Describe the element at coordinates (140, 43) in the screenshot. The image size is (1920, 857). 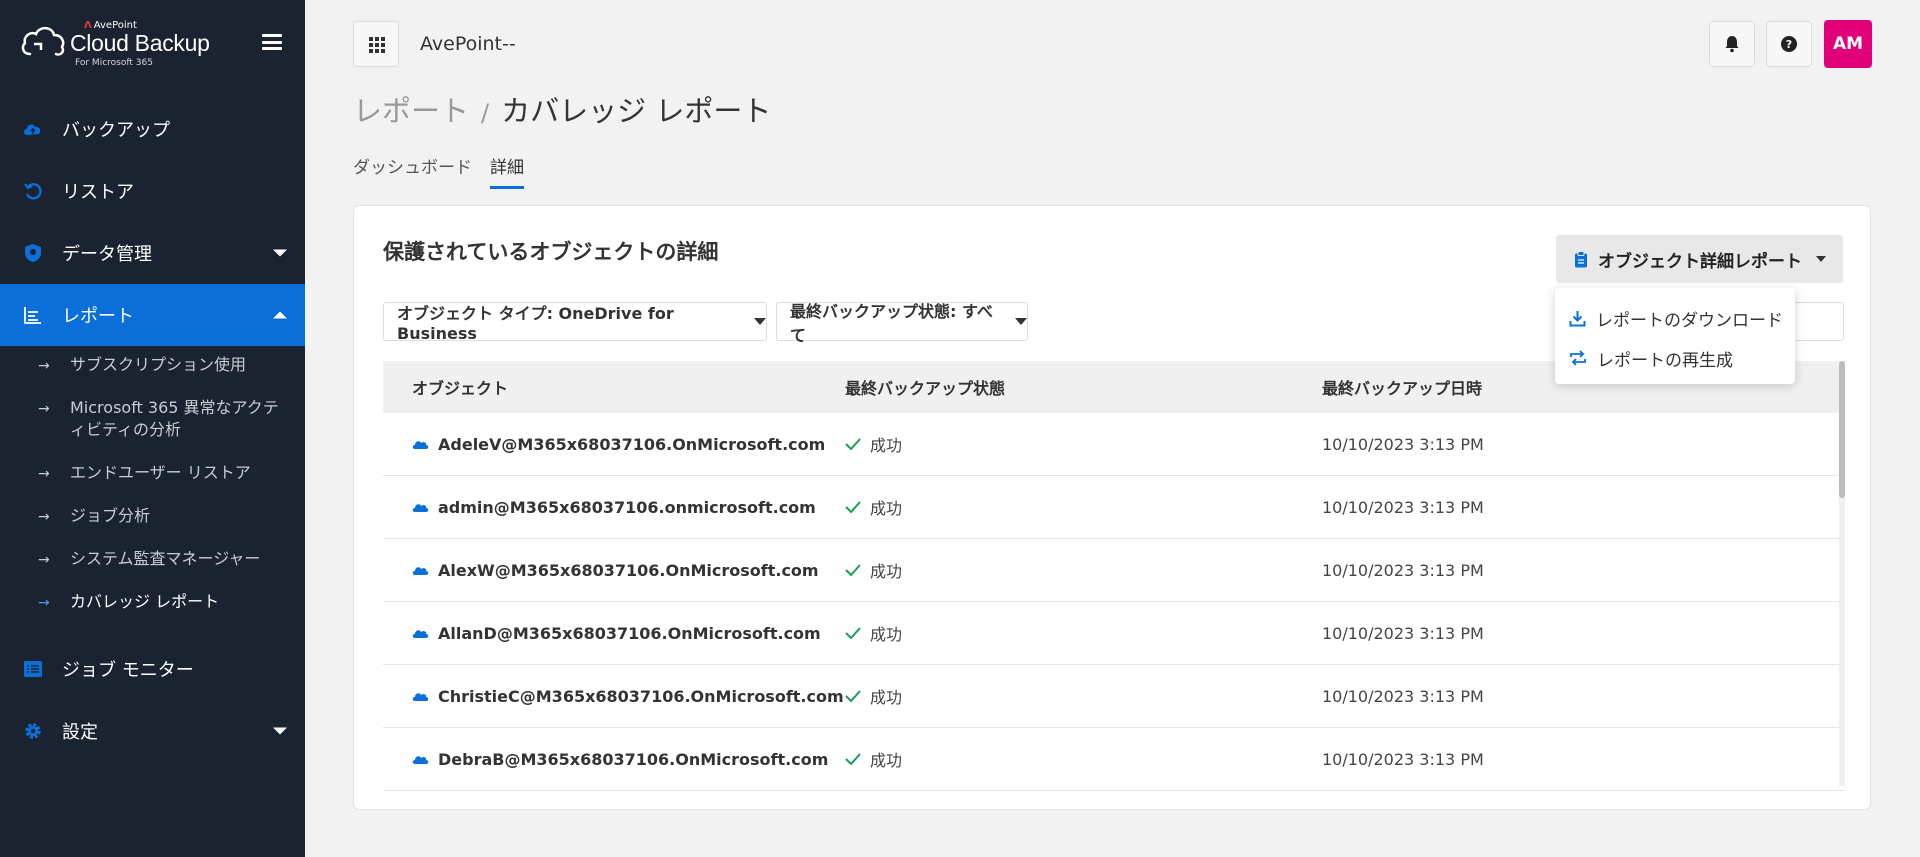
I see `brand-product: Cloud Backup` at that location.